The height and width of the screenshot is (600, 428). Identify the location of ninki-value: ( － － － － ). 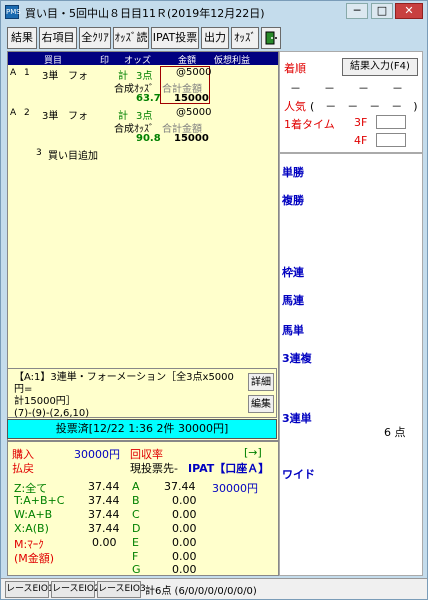
(364, 106).